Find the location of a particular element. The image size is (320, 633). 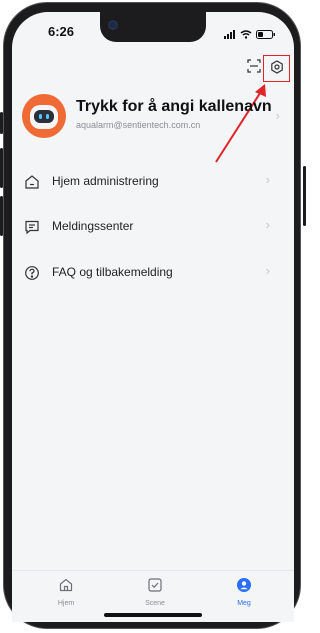

wifi-icon is located at coordinates (246, 35).